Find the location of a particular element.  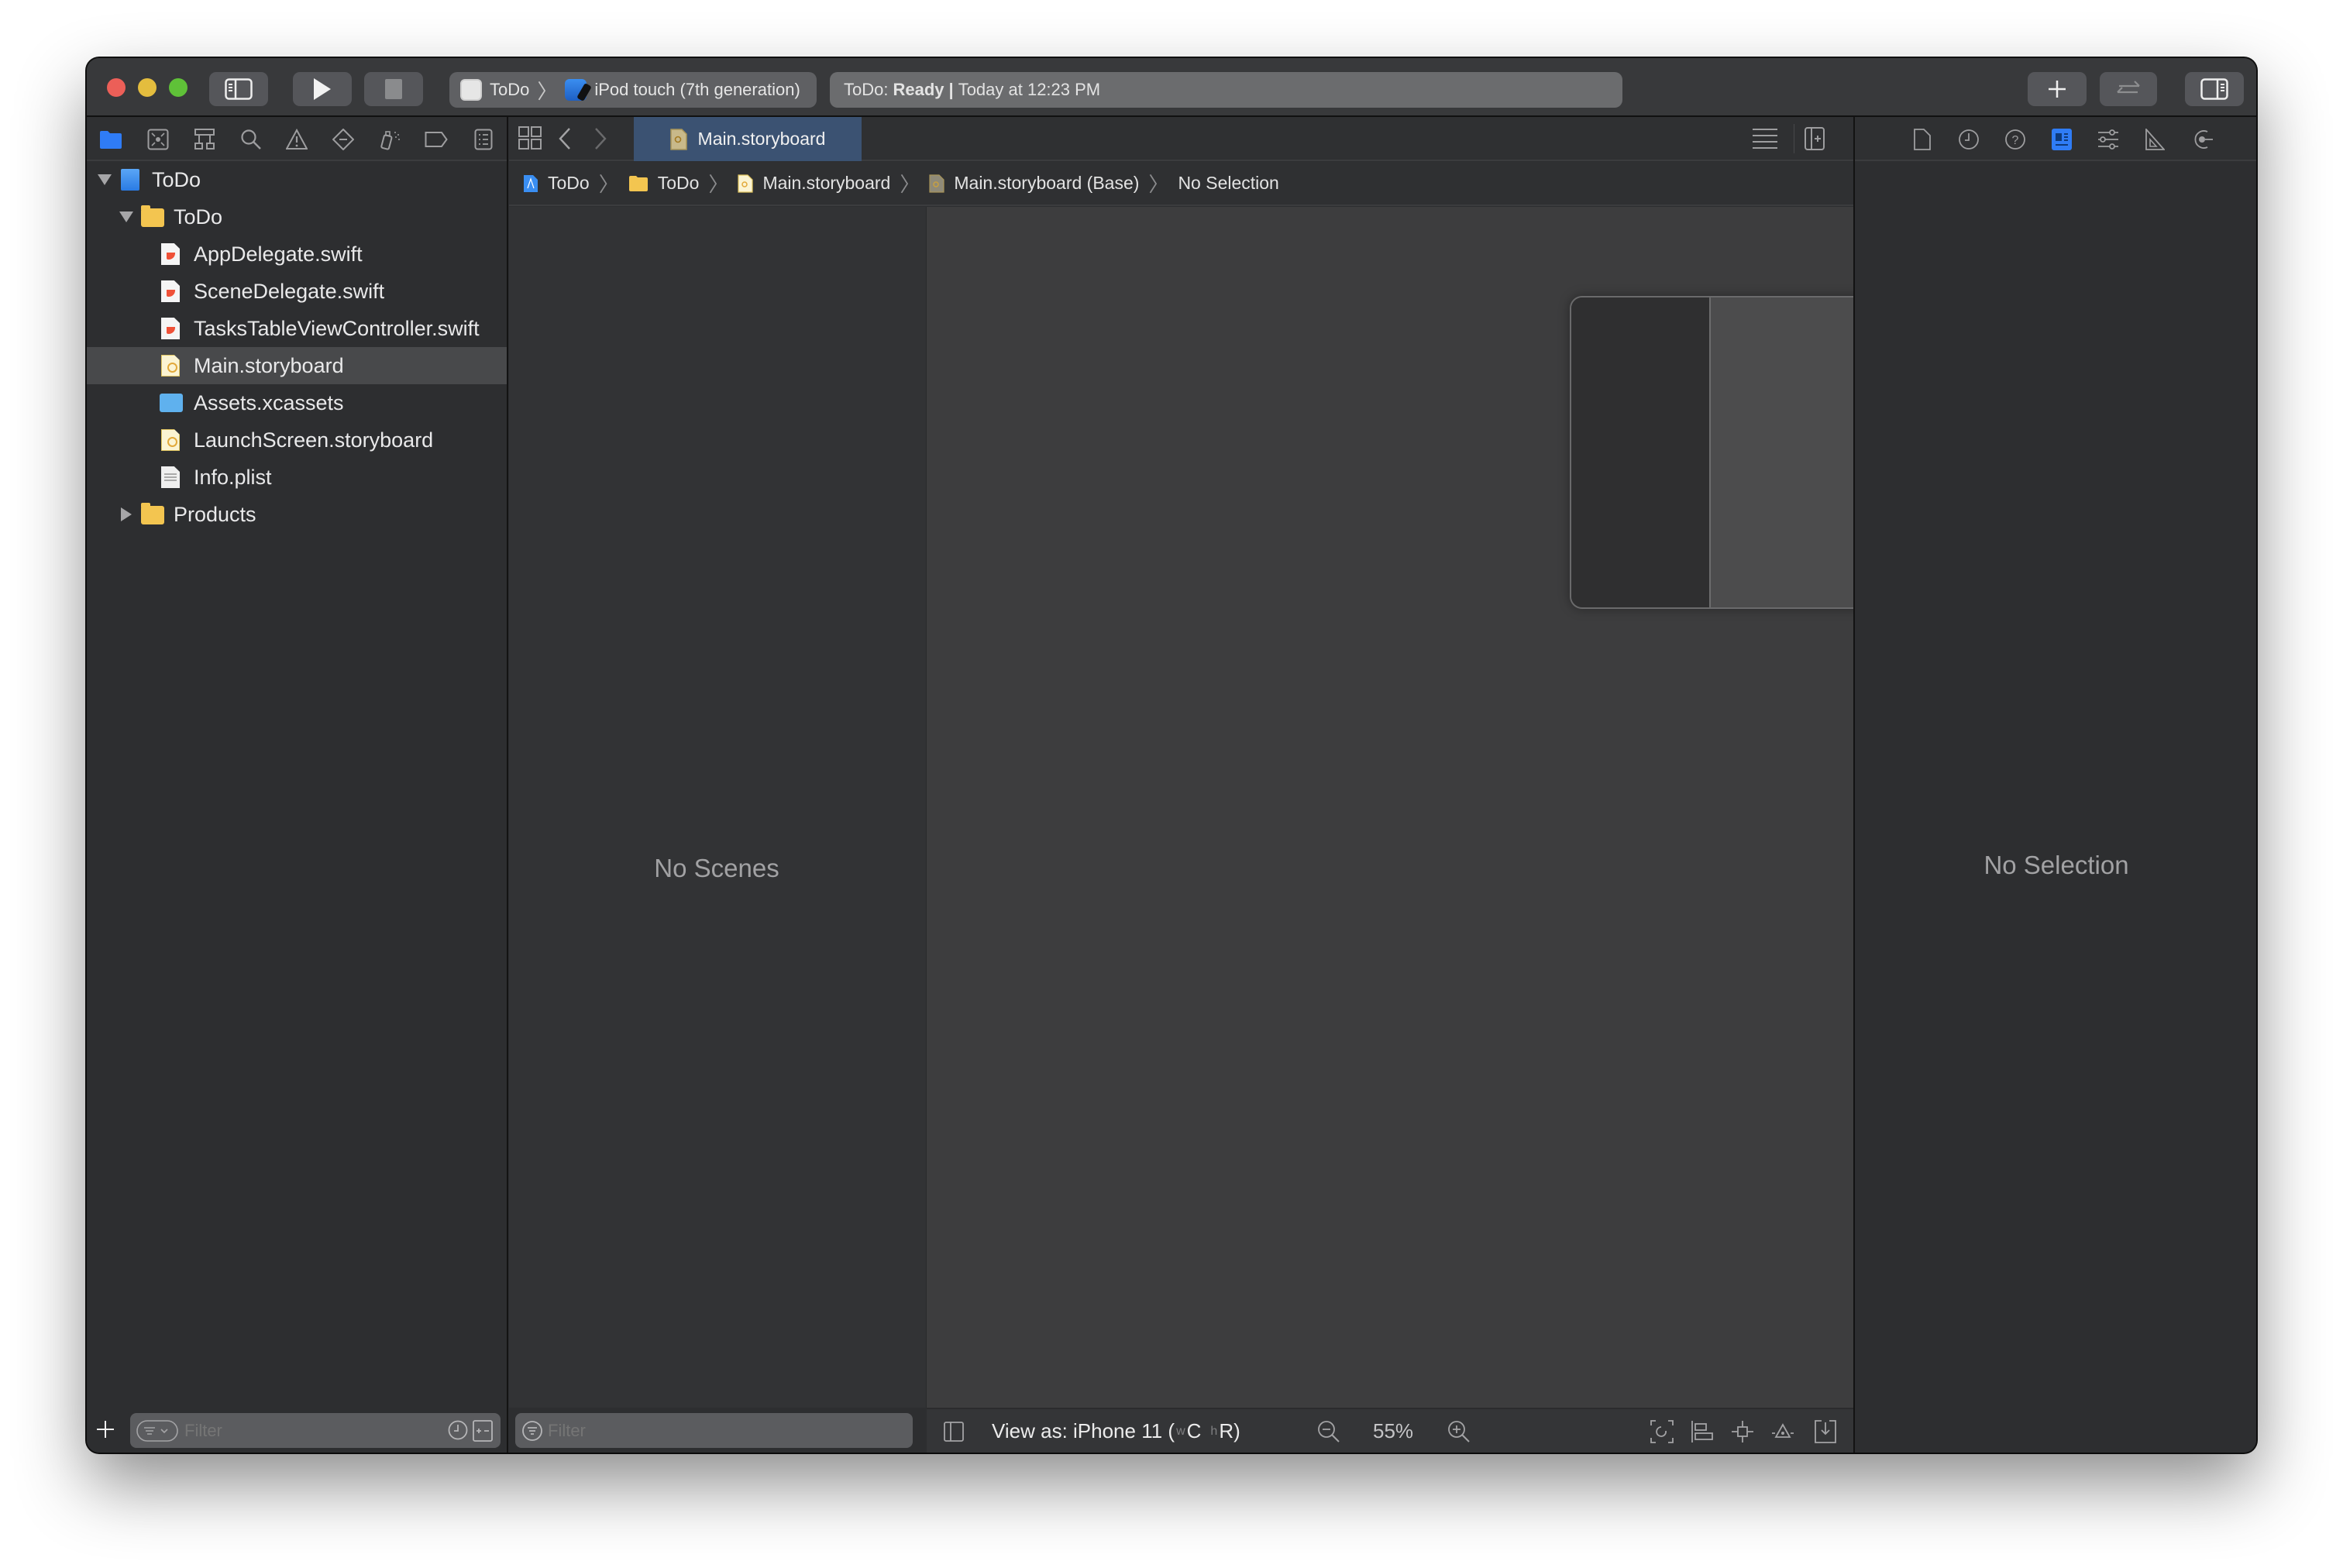

toggle-outline-button is located at coordinates (954, 1431).